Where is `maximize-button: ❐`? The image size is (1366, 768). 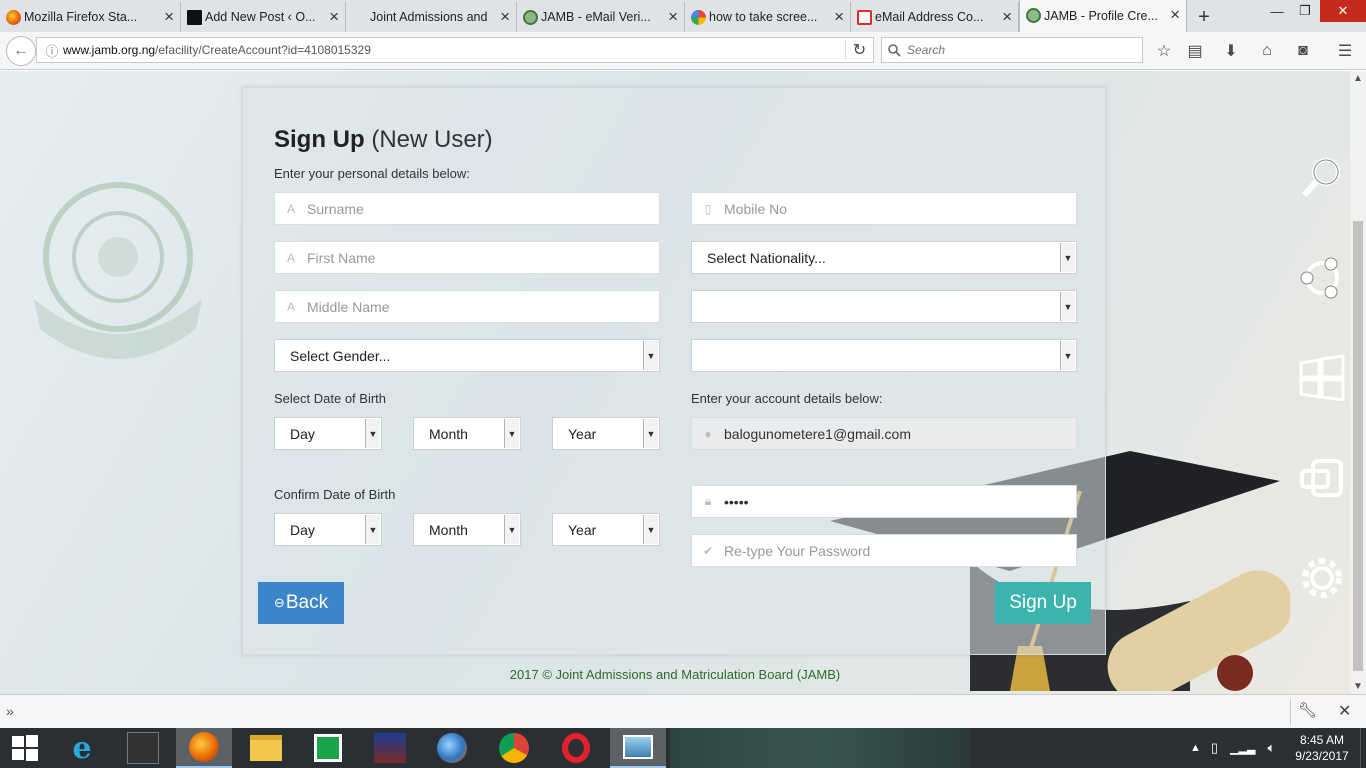 maximize-button: ❐ is located at coordinates (1305, 11).